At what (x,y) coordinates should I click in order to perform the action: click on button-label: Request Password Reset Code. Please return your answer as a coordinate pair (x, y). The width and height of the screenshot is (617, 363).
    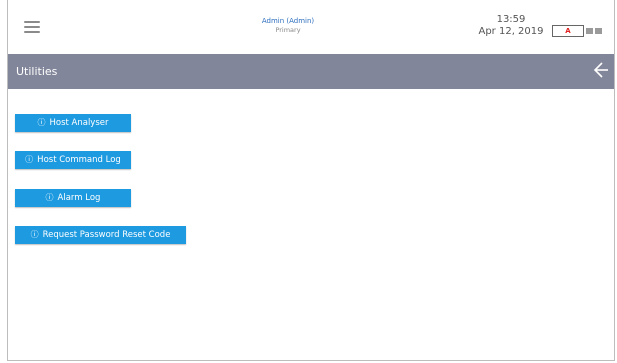
    Looking at the image, I should click on (106, 235).